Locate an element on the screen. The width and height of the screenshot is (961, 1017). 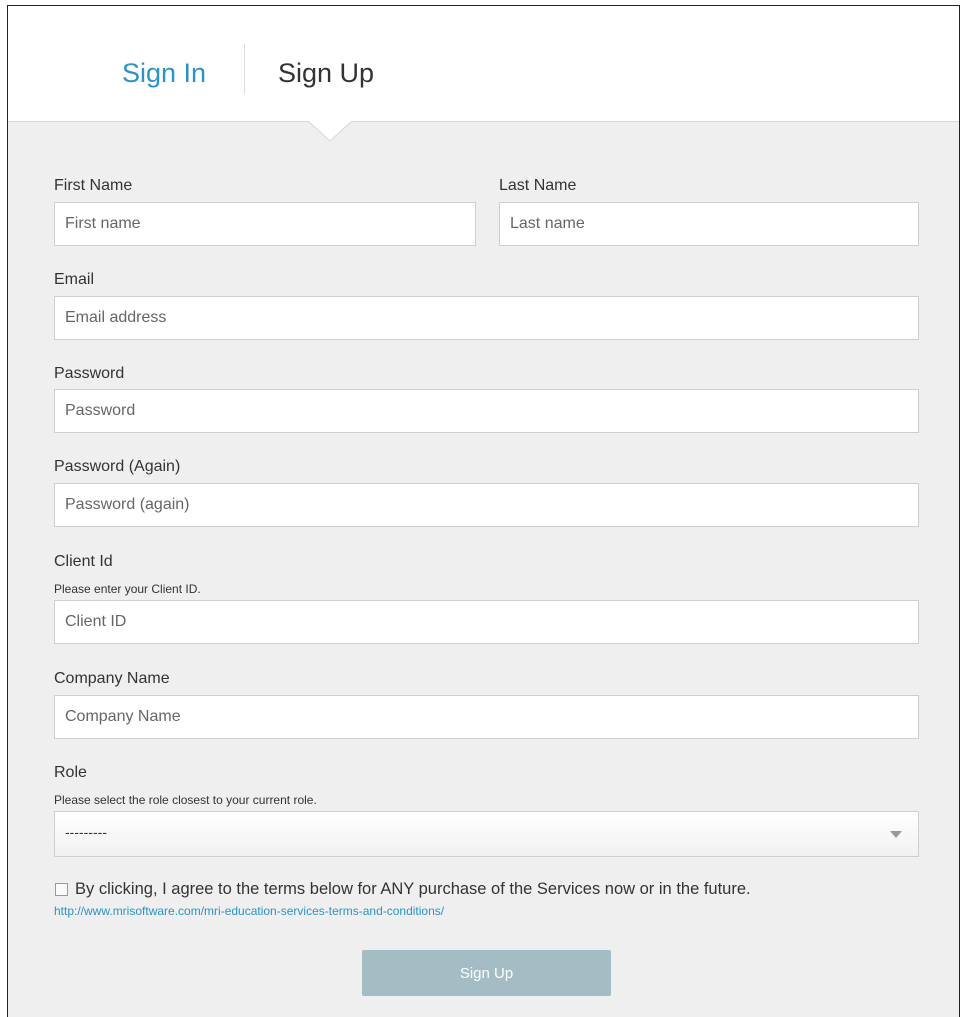
password-again-field is located at coordinates (486, 505).